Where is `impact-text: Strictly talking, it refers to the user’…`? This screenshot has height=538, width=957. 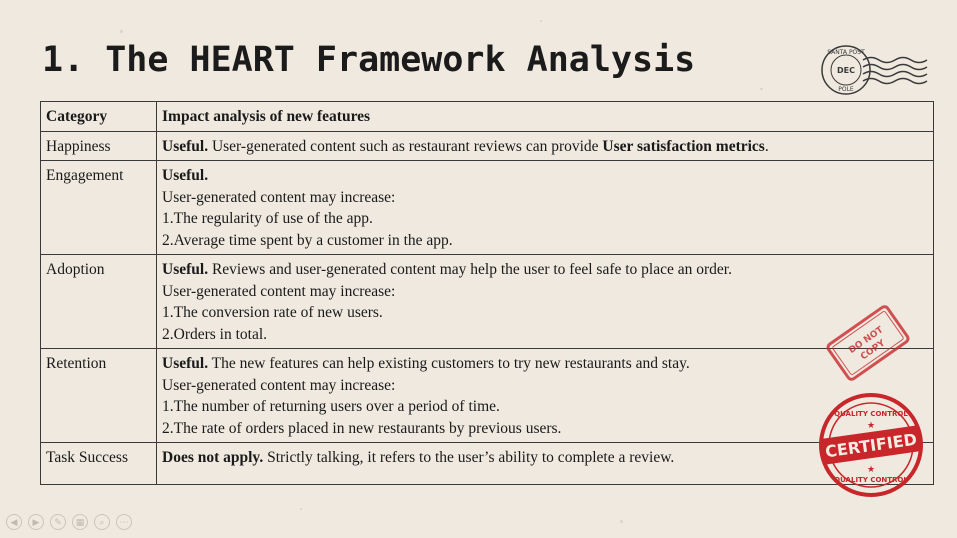 impact-text: Strictly talking, it refers to the user’… is located at coordinates (469, 457).